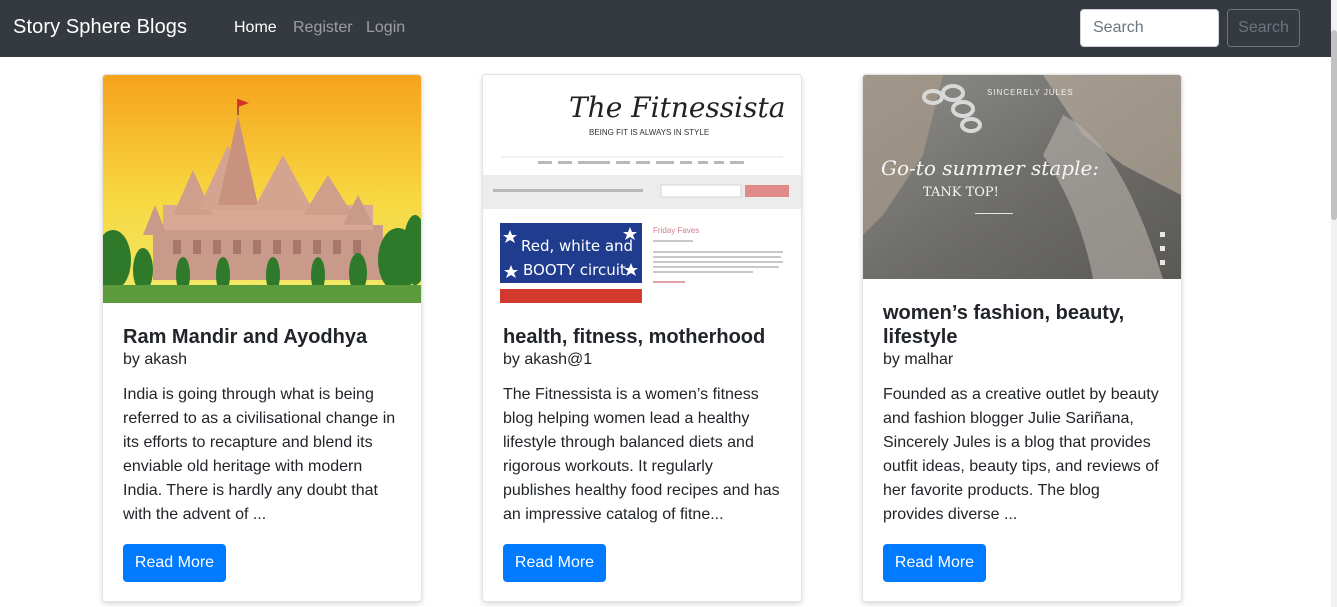  Describe the element at coordinates (961, 192) in the screenshot. I see `image-caption-text: TANK TOP!` at that location.